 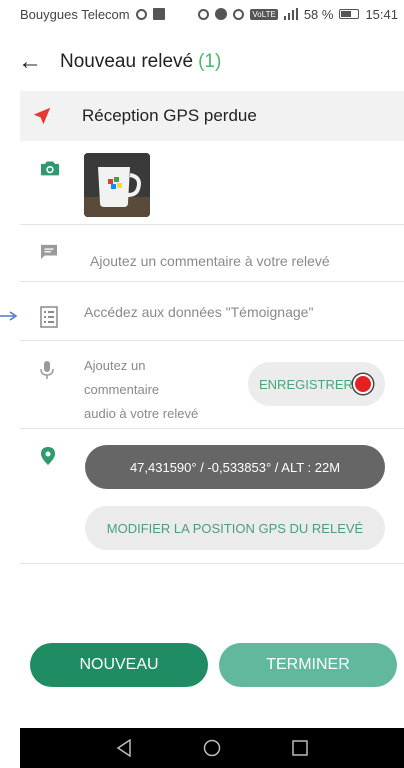 I want to click on edit-gps-position-button: MODIFIER LA POSITION GPS DU RELEVÉ, so click(x=235, y=528).